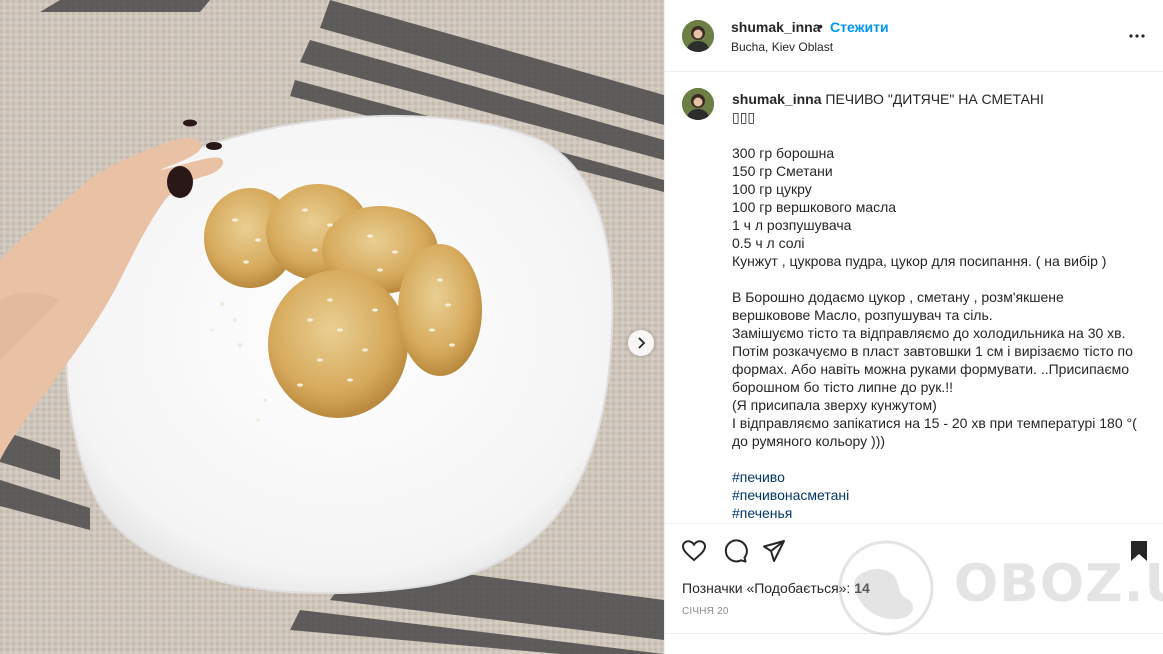 The image size is (1163, 654). What do you see at coordinates (914, 36) in the screenshot?
I see `post-header: shumak_inna • Стежити Bucha, Kiev Oblast` at bounding box center [914, 36].